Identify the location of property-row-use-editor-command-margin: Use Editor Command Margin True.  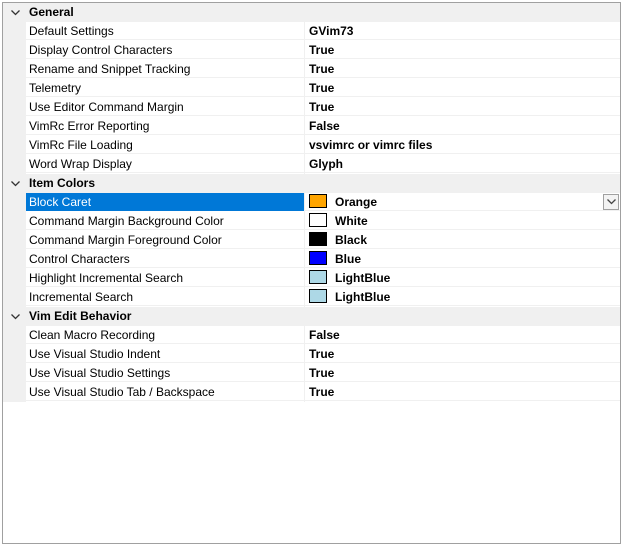
(311, 107).